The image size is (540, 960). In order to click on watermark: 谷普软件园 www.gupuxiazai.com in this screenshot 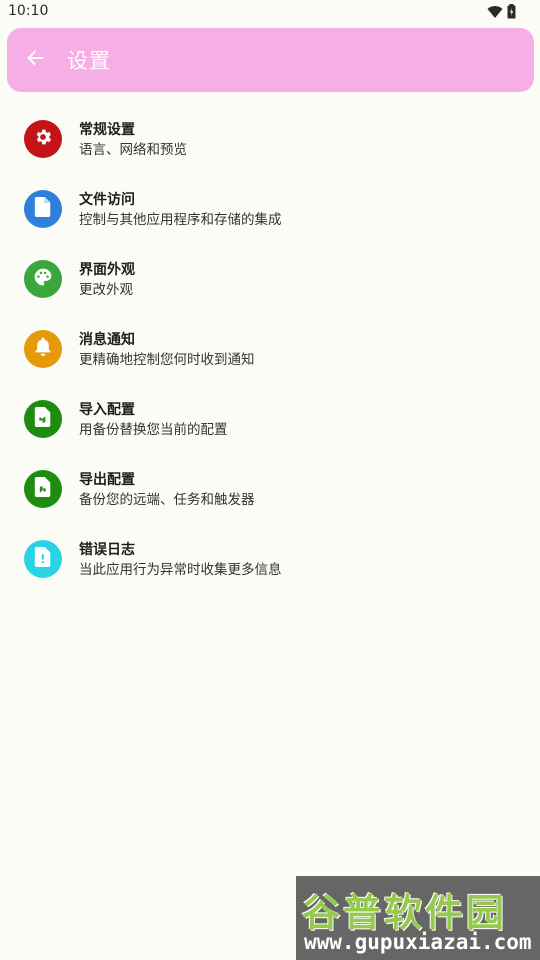, I will do `click(418, 918)`.